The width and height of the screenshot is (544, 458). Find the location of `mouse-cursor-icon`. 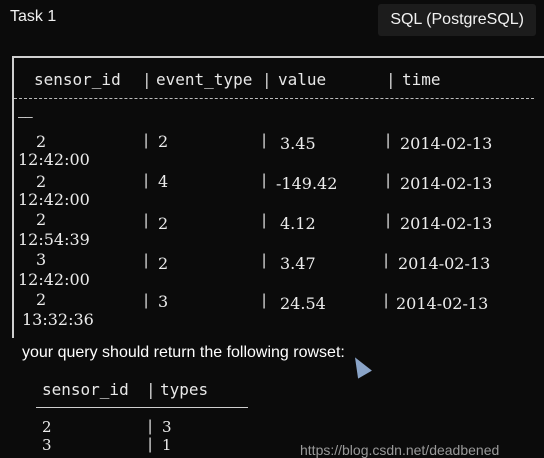

mouse-cursor-icon is located at coordinates (360, 366).